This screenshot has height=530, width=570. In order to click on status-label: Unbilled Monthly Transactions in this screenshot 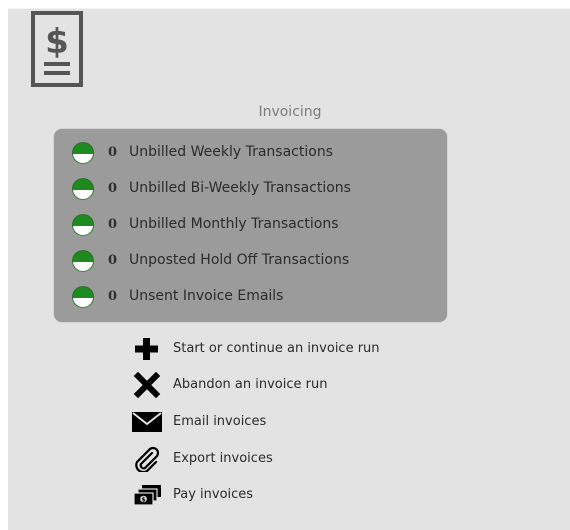, I will do `click(234, 224)`.